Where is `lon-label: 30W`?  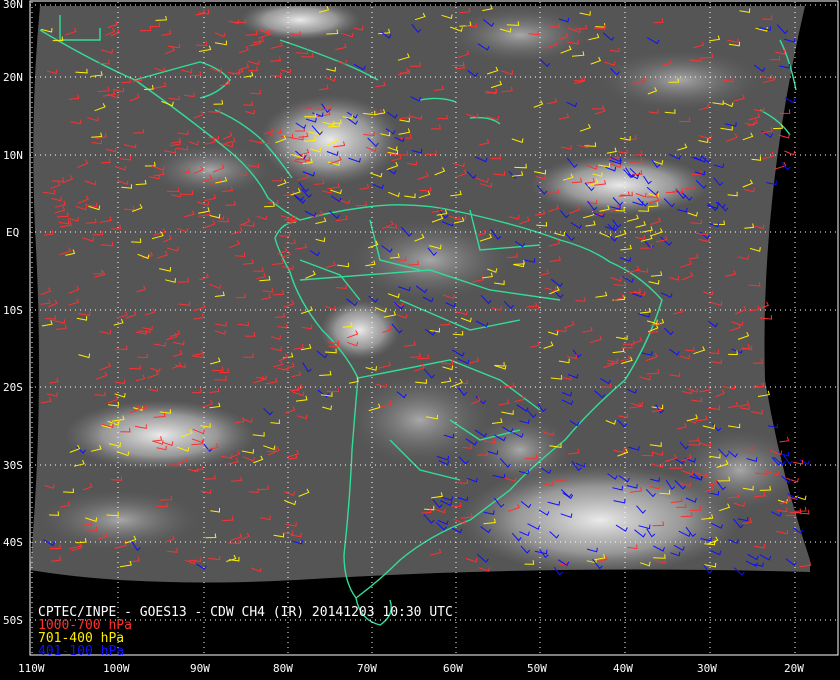
lon-label: 30W is located at coordinates (707, 668).